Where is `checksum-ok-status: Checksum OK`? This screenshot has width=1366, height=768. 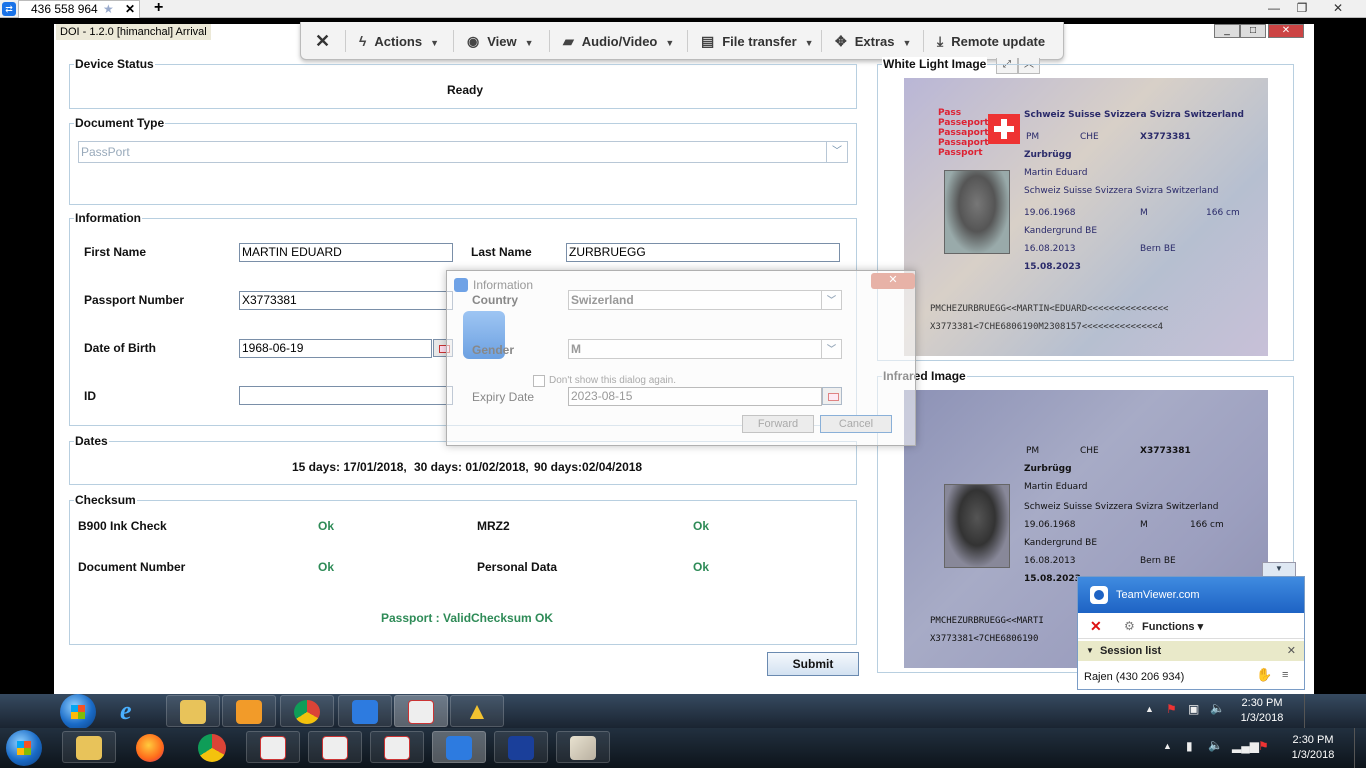
checksum-ok-status: Checksum OK is located at coordinates (512, 618).